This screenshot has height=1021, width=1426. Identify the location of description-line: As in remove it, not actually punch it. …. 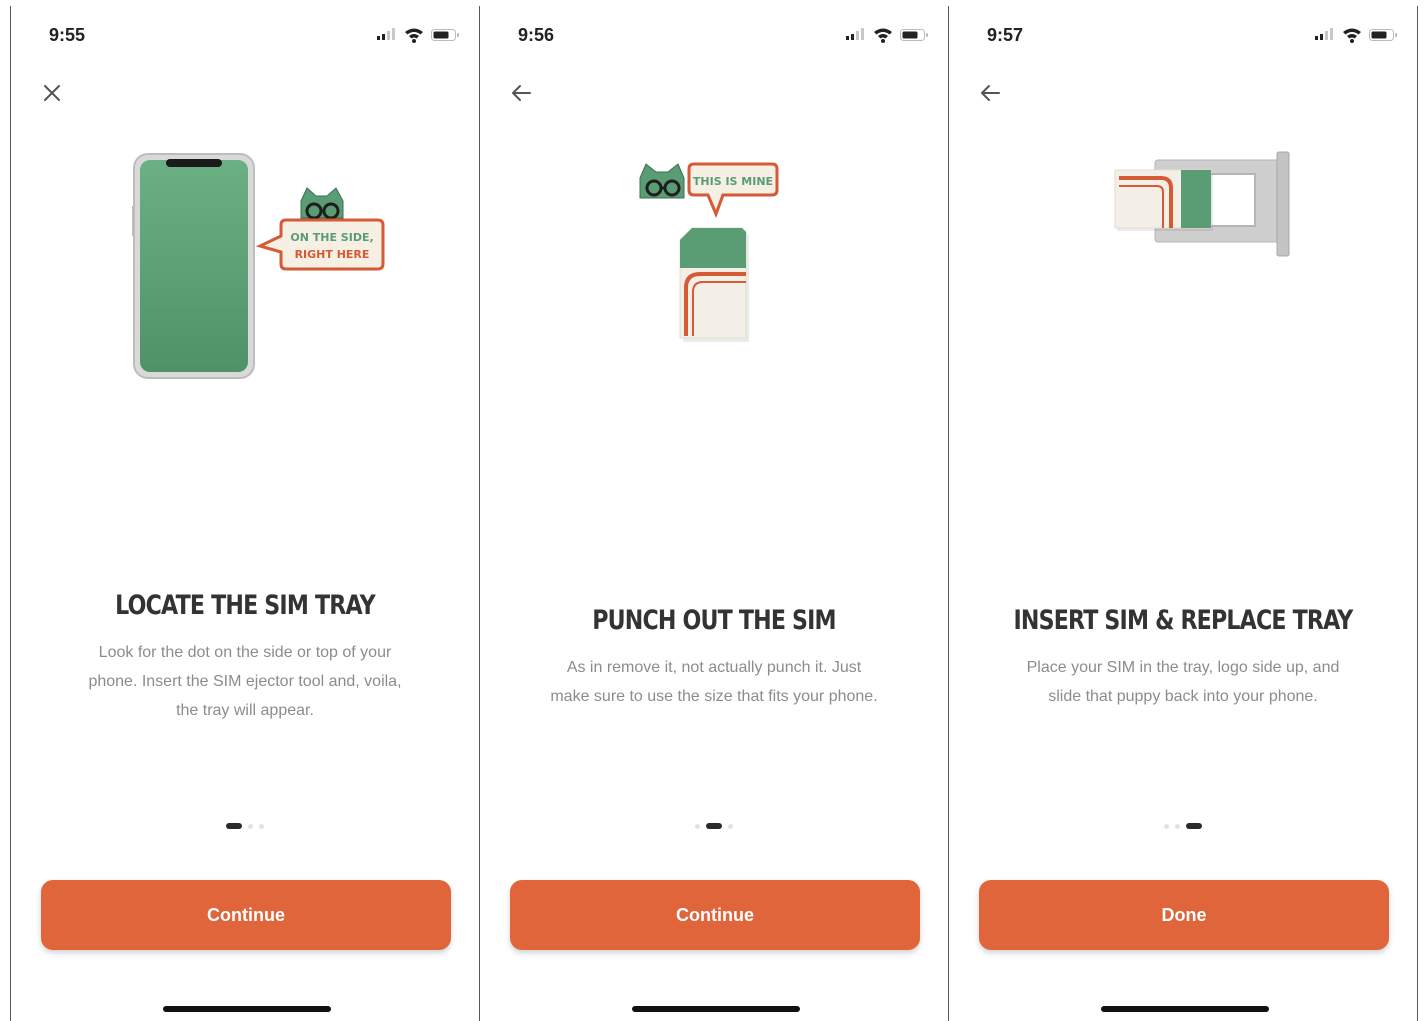
(714, 667).